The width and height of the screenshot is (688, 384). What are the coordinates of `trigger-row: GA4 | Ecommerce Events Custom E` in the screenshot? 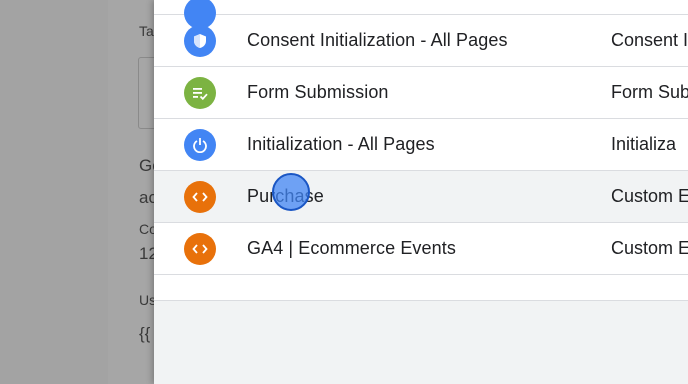 It's located at (421, 249).